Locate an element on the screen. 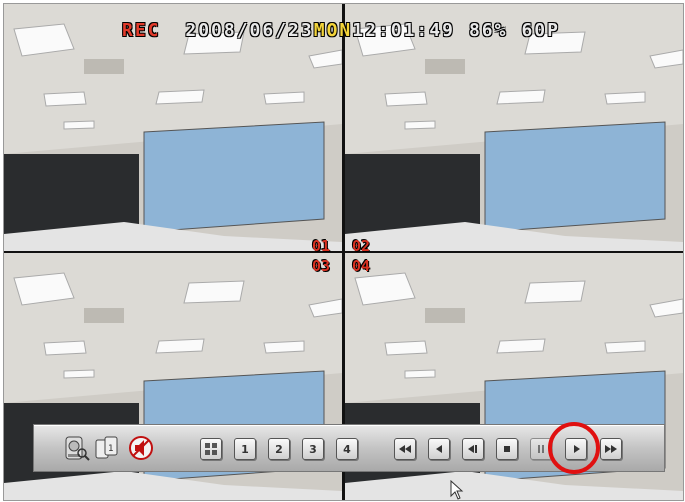 This screenshot has width=685, height=502. stop-icon is located at coordinates (507, 449).